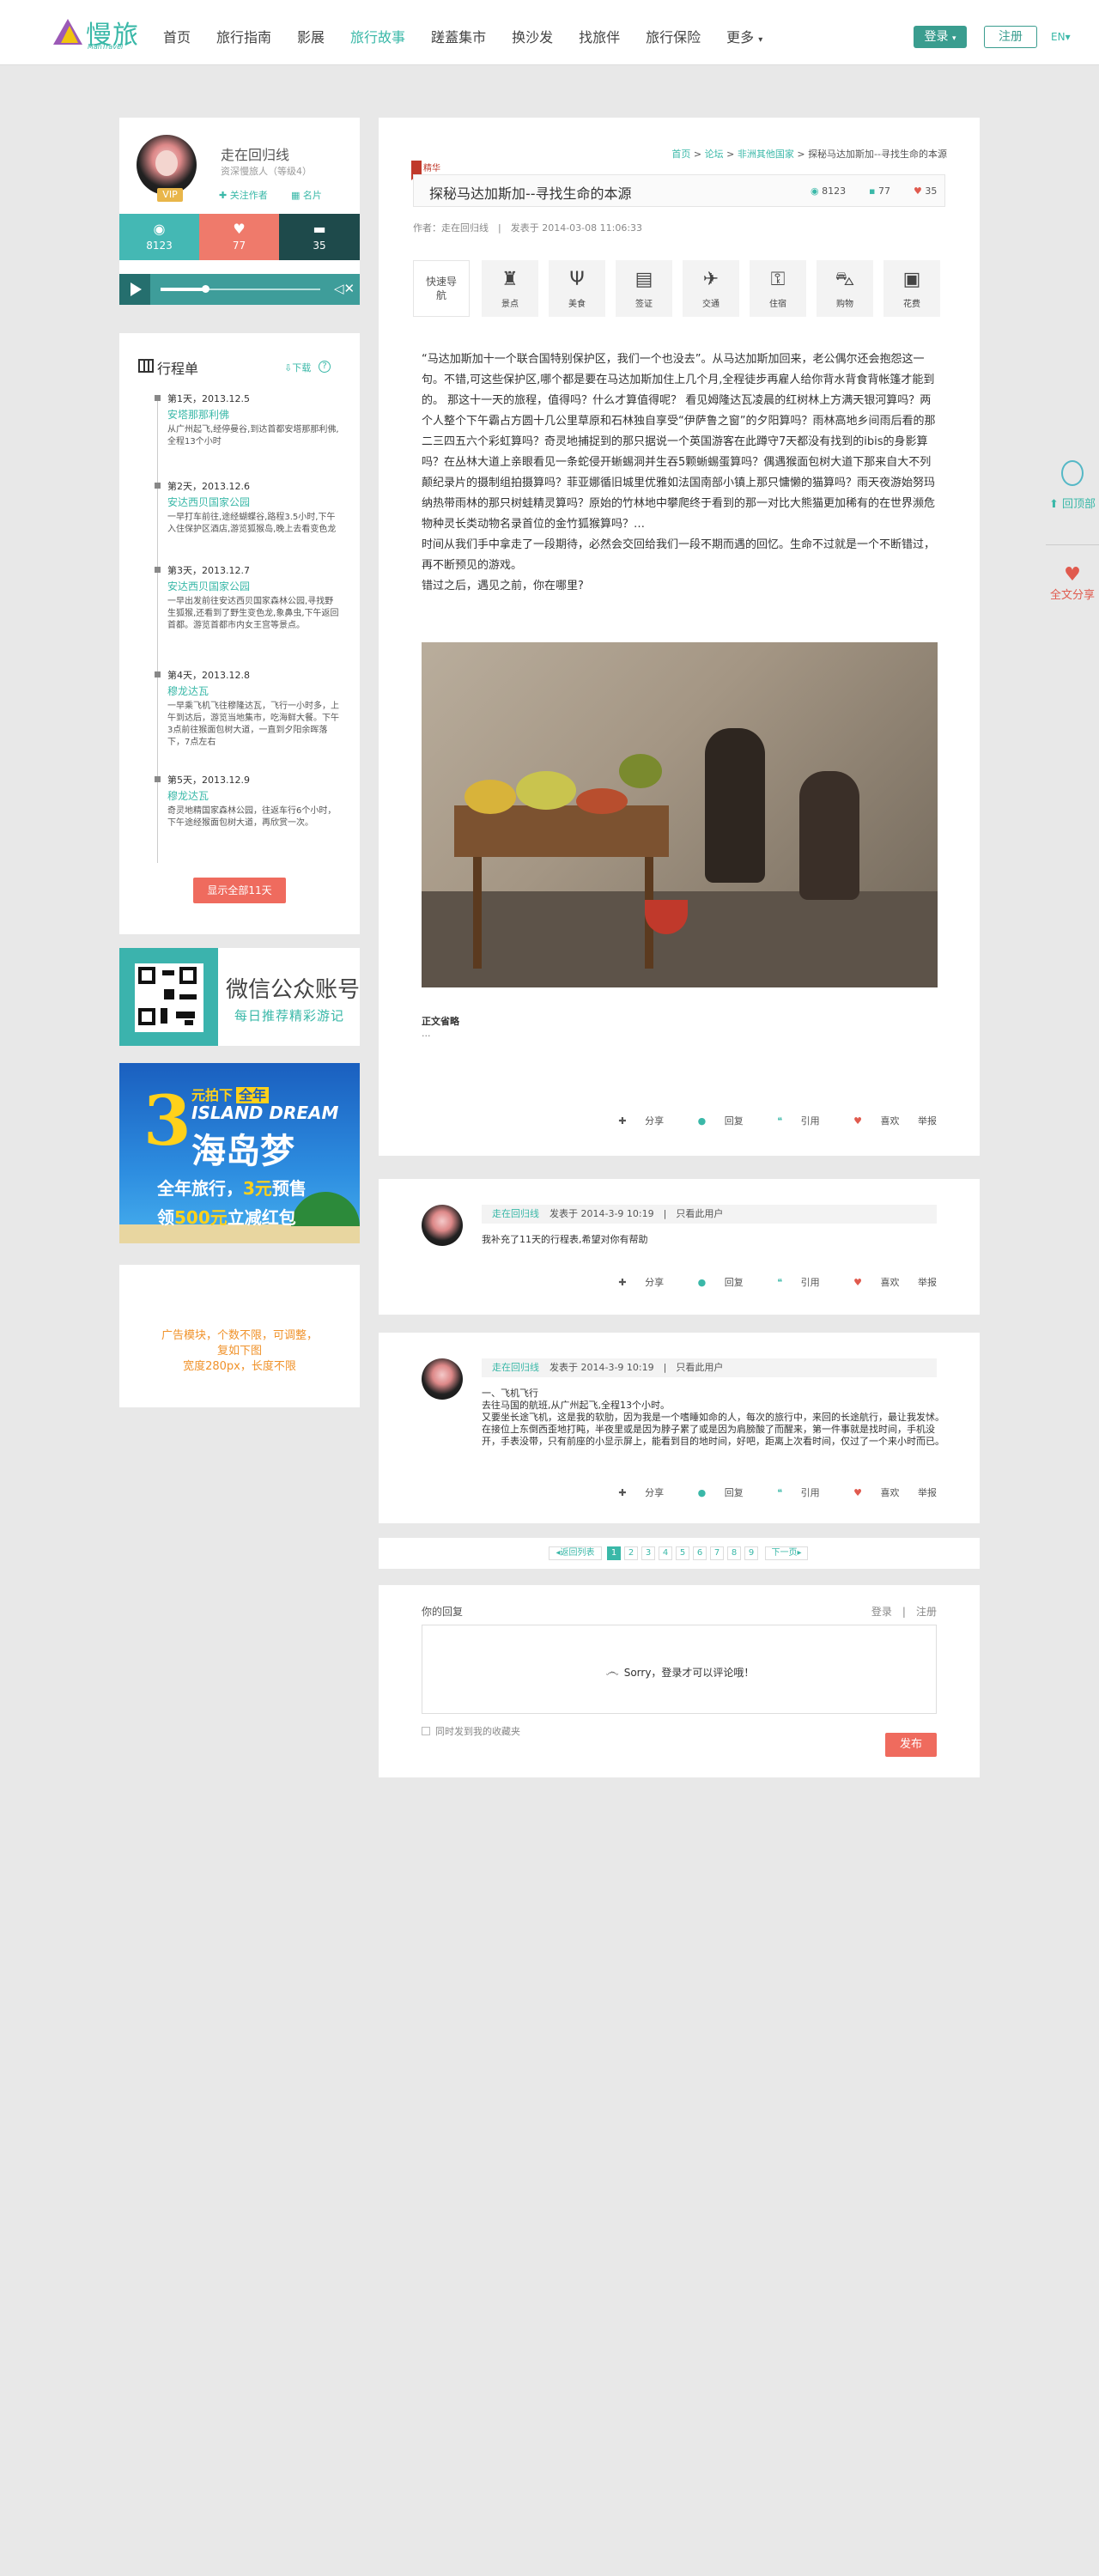 The width and height of the screenshot is (1099, 2576). Describe the element at coordinates (926, 1612) in the screenshot. I see `reply-register-link: 注册` at that location.